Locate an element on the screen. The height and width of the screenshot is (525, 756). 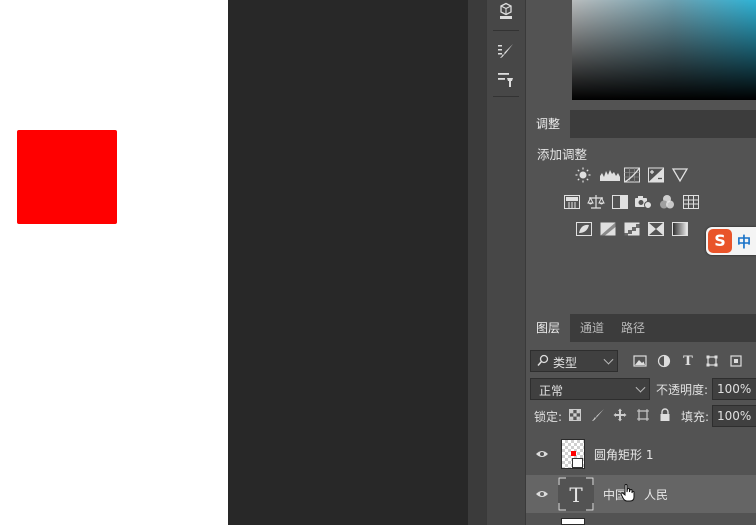
tab-layers: 图层 is located at coordinates (548, 328).